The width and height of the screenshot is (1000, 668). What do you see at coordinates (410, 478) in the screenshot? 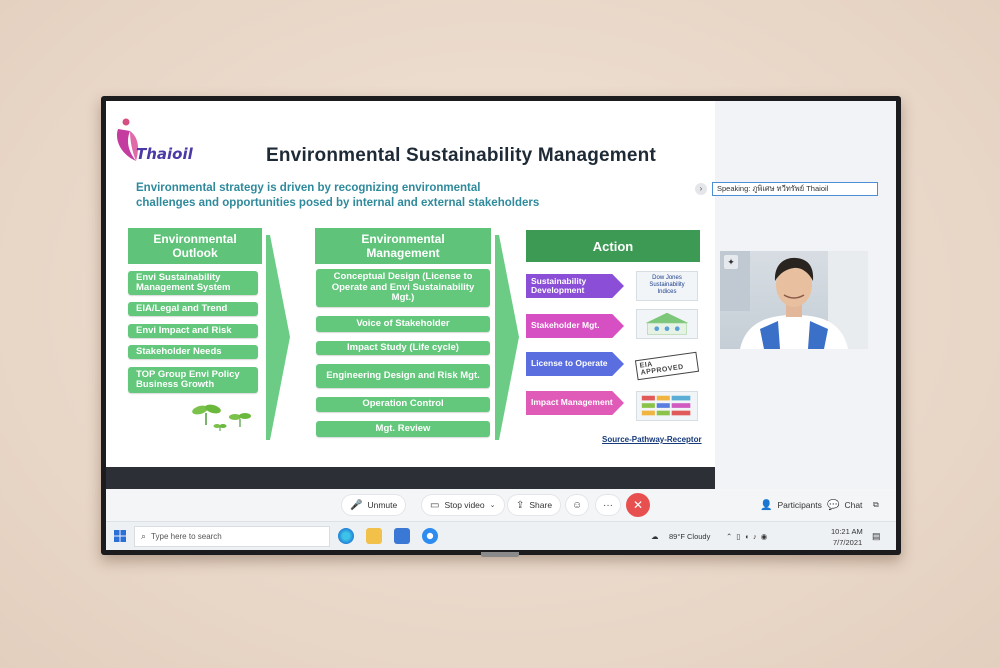
I see `slide-footer-bar` at bounding box center [410, 478].